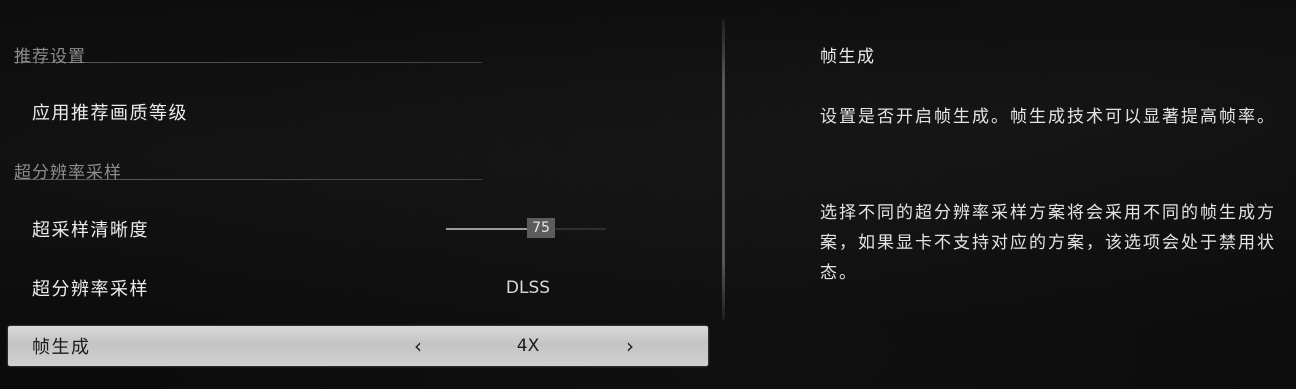  What do you see at coordinates (630, 346) in the screenshot?
I see `chevron-right-icon: ›` at bounding box center [630, 346].